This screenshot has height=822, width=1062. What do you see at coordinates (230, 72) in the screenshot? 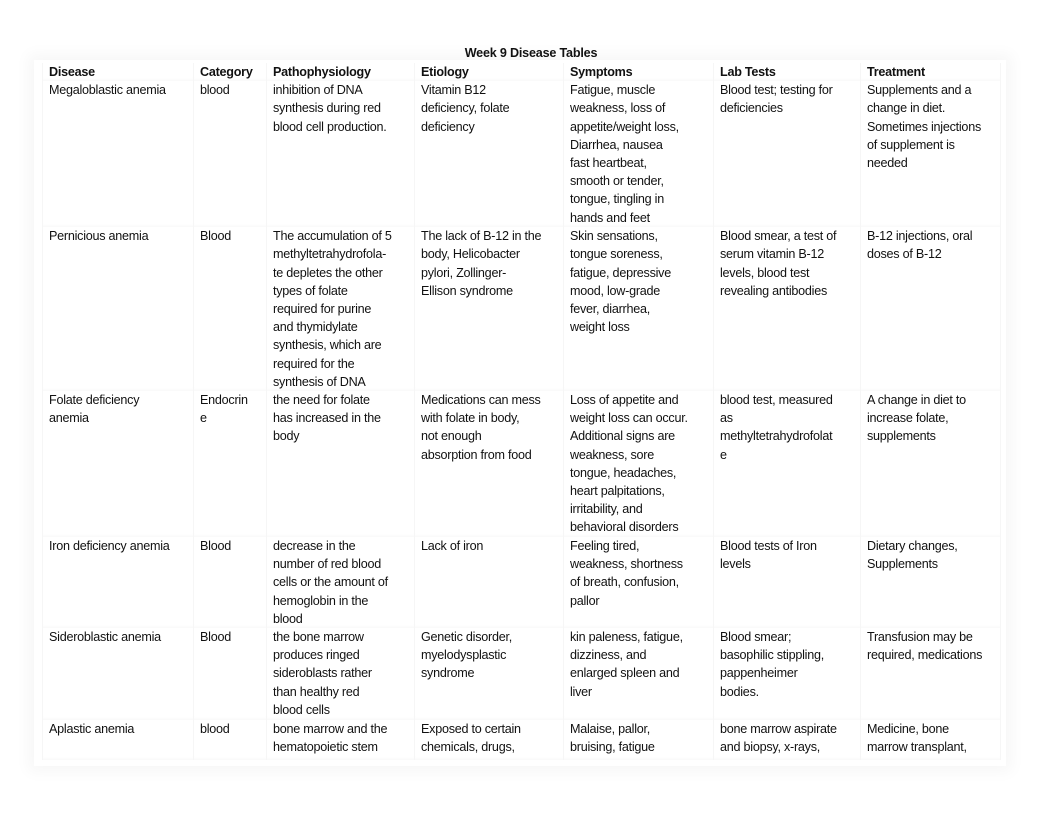
I see `header-category: Category` at bounding box center [230, 72].